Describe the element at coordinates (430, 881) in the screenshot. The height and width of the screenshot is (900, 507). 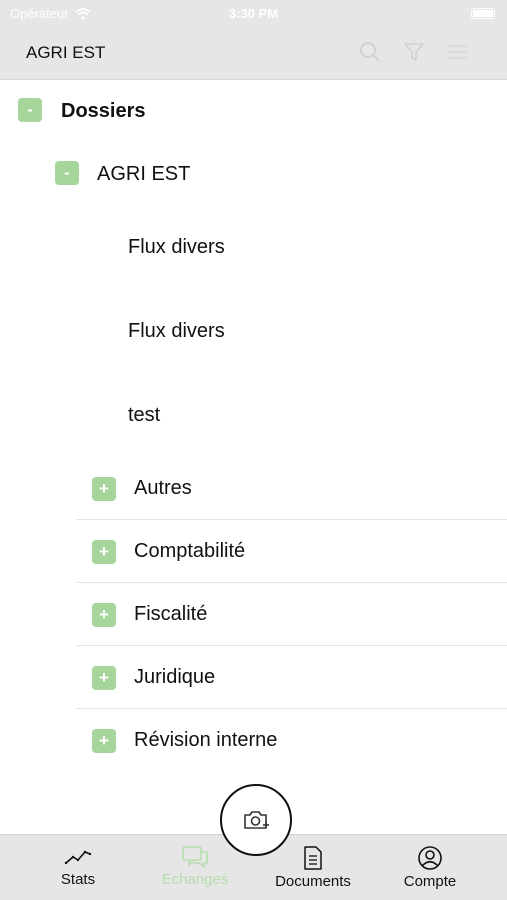
I see `tab-label: Compte` at that location.